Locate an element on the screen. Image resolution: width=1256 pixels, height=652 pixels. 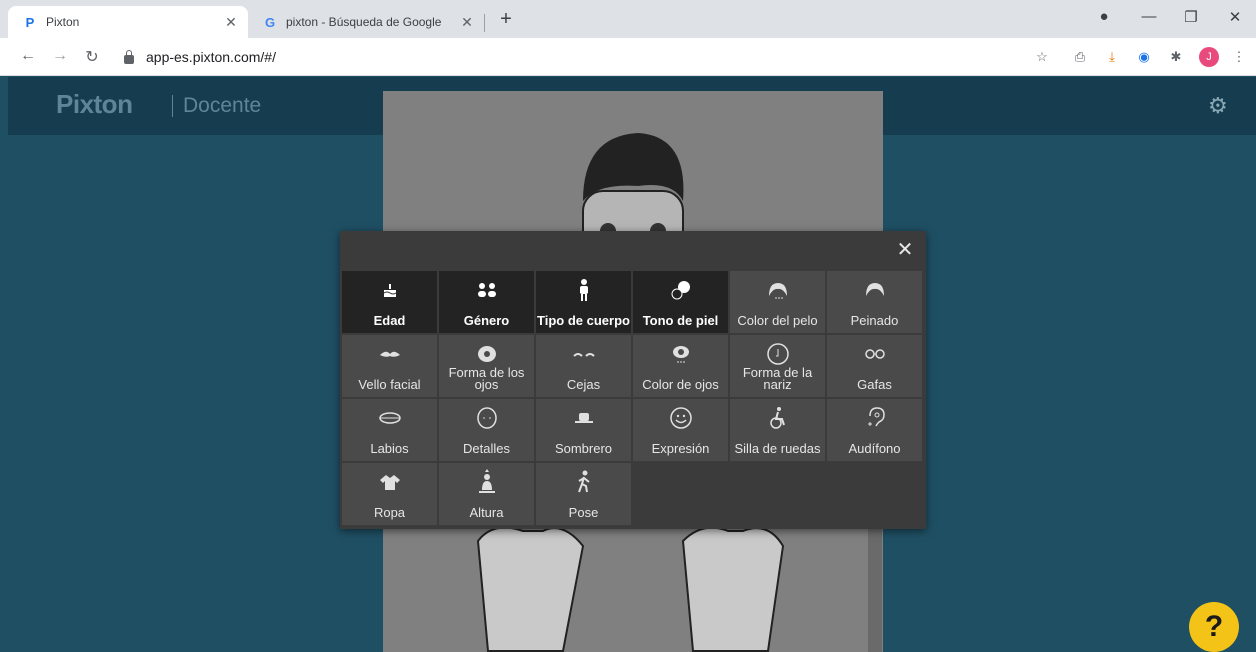
option-labios: Labios is located at coordinates (389, 430).